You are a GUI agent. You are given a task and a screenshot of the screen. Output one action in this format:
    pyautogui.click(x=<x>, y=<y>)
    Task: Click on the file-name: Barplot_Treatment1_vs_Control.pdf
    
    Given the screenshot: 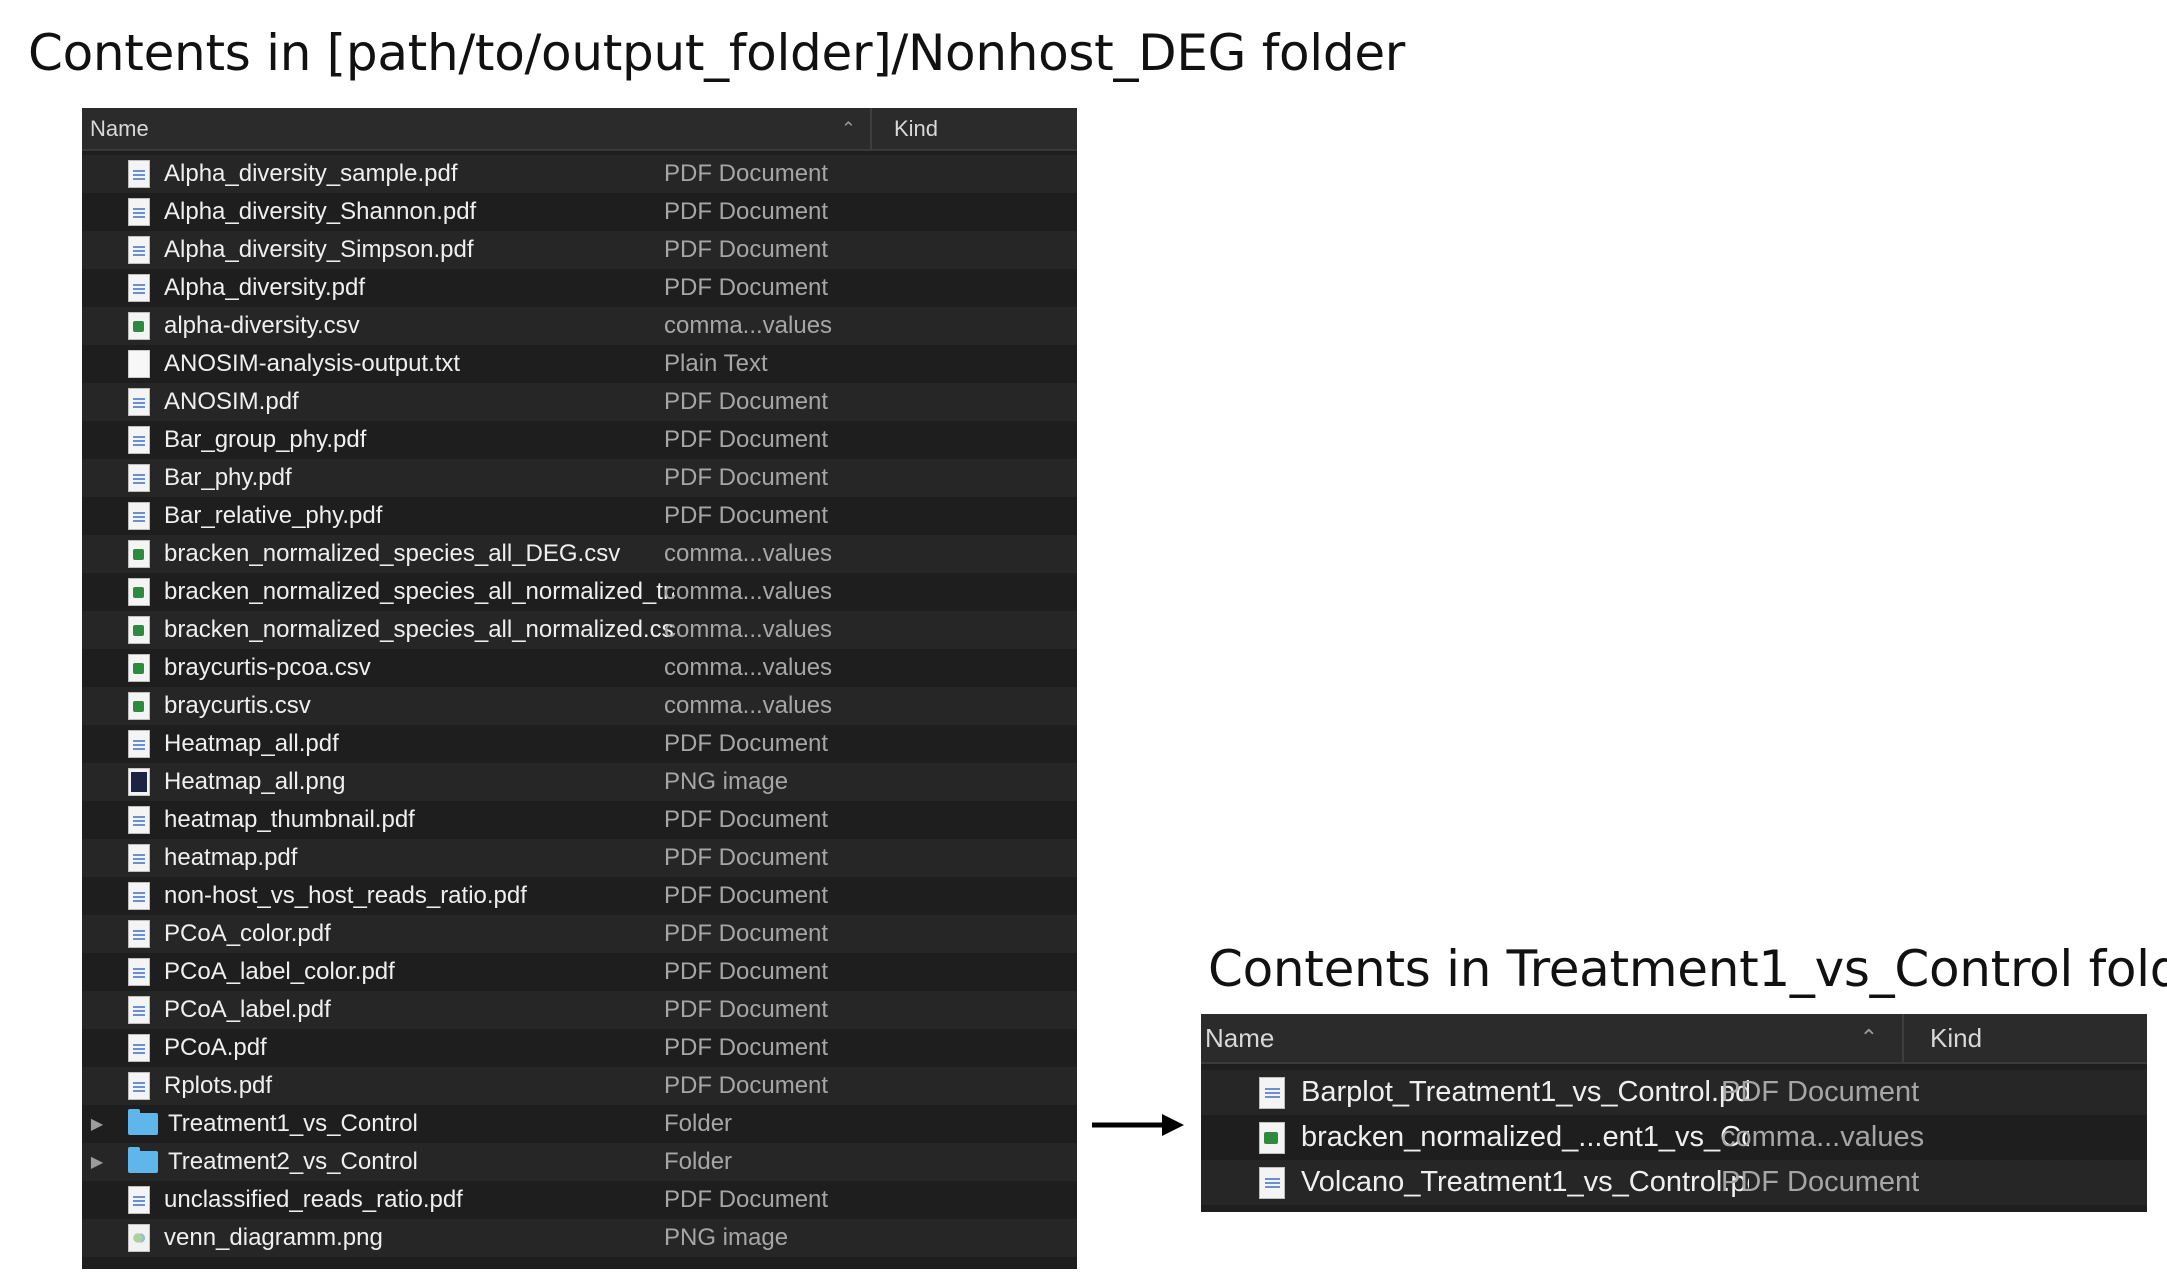 What is the action you would take?
    pyautogui.click(x=1525, y=1092)
    